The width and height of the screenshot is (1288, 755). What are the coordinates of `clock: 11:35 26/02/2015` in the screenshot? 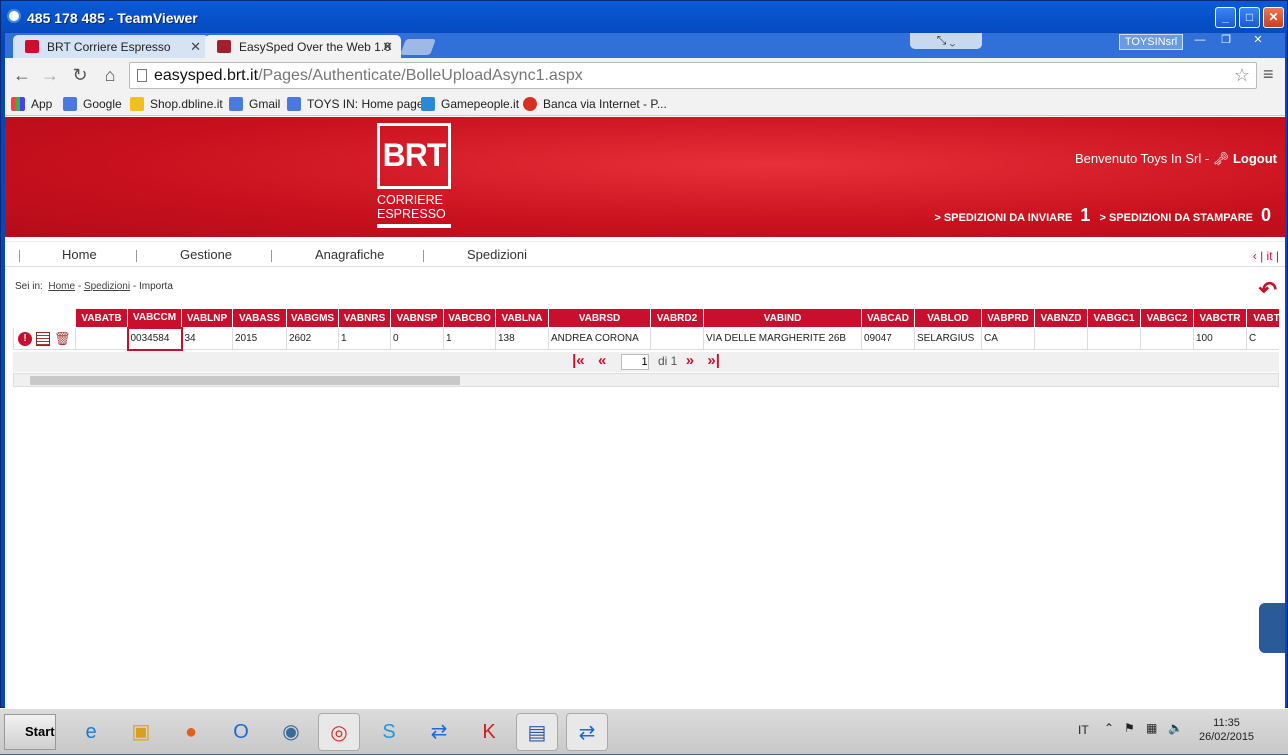 It's located at (1226, 730).